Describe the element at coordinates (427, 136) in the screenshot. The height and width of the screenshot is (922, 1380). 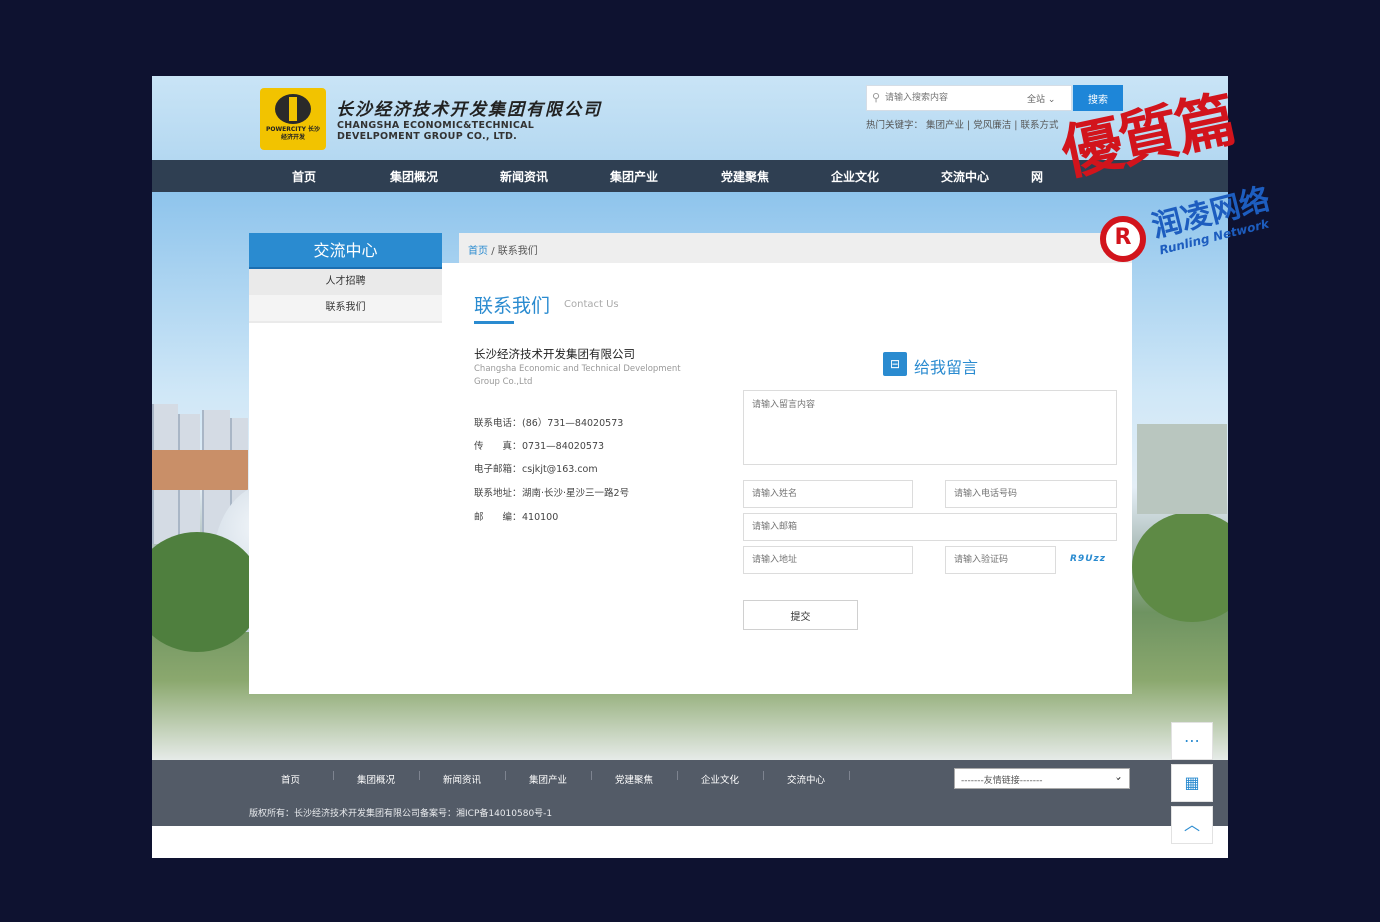
I see `company-name-en-line2: DEVELPOMENT GROUP CO., LTD.` at that location.